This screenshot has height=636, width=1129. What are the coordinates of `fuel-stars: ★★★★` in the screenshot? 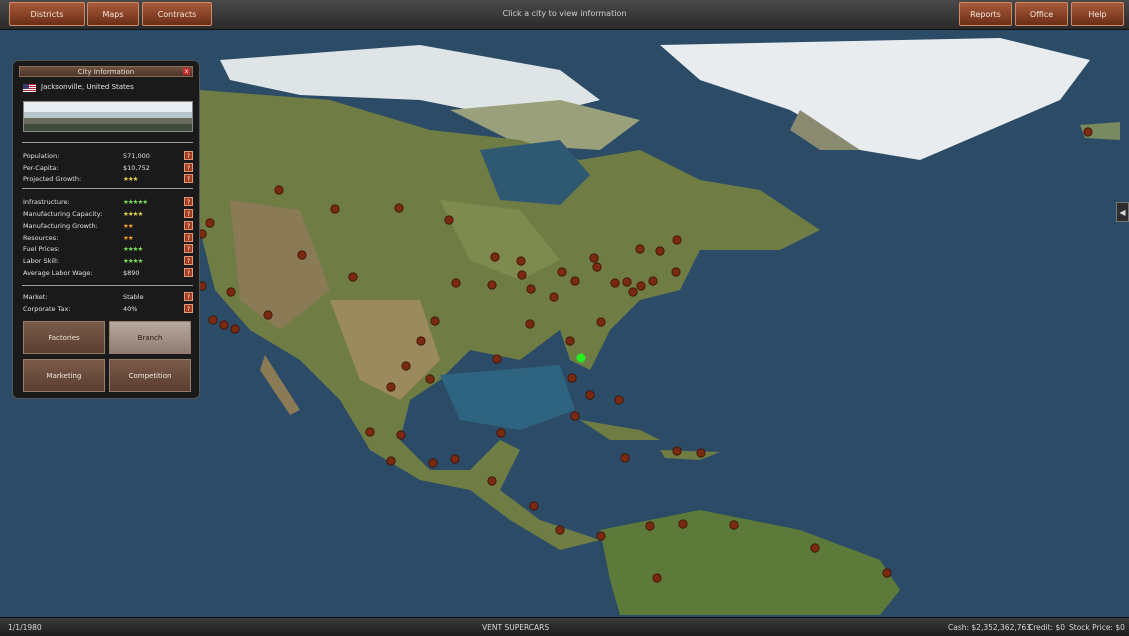 It's located at (133, 249).